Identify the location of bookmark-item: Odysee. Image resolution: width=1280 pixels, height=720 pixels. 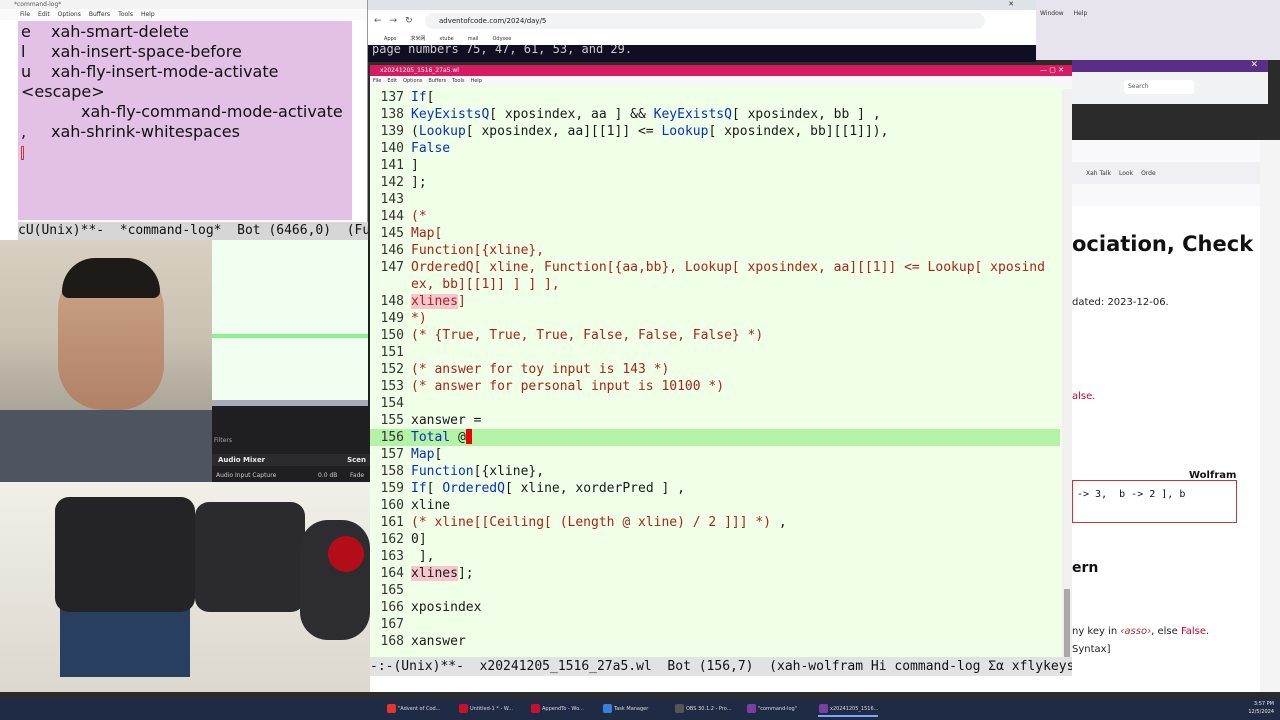
(501, 39).